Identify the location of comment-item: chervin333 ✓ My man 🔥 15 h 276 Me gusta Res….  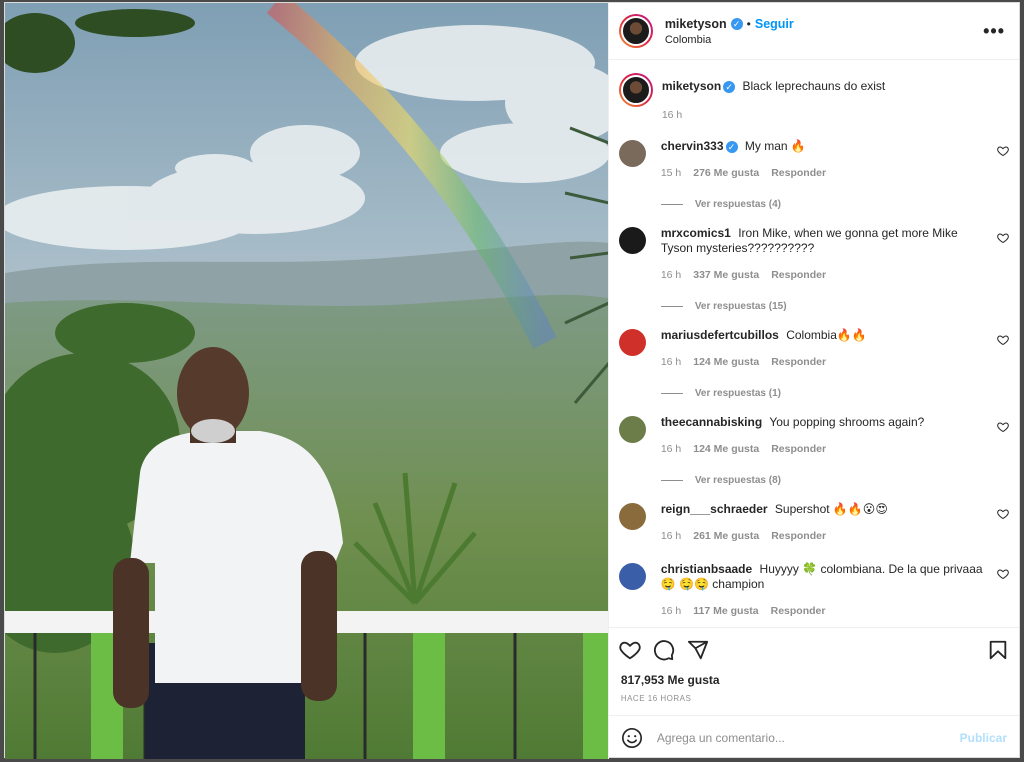
(813, 175).